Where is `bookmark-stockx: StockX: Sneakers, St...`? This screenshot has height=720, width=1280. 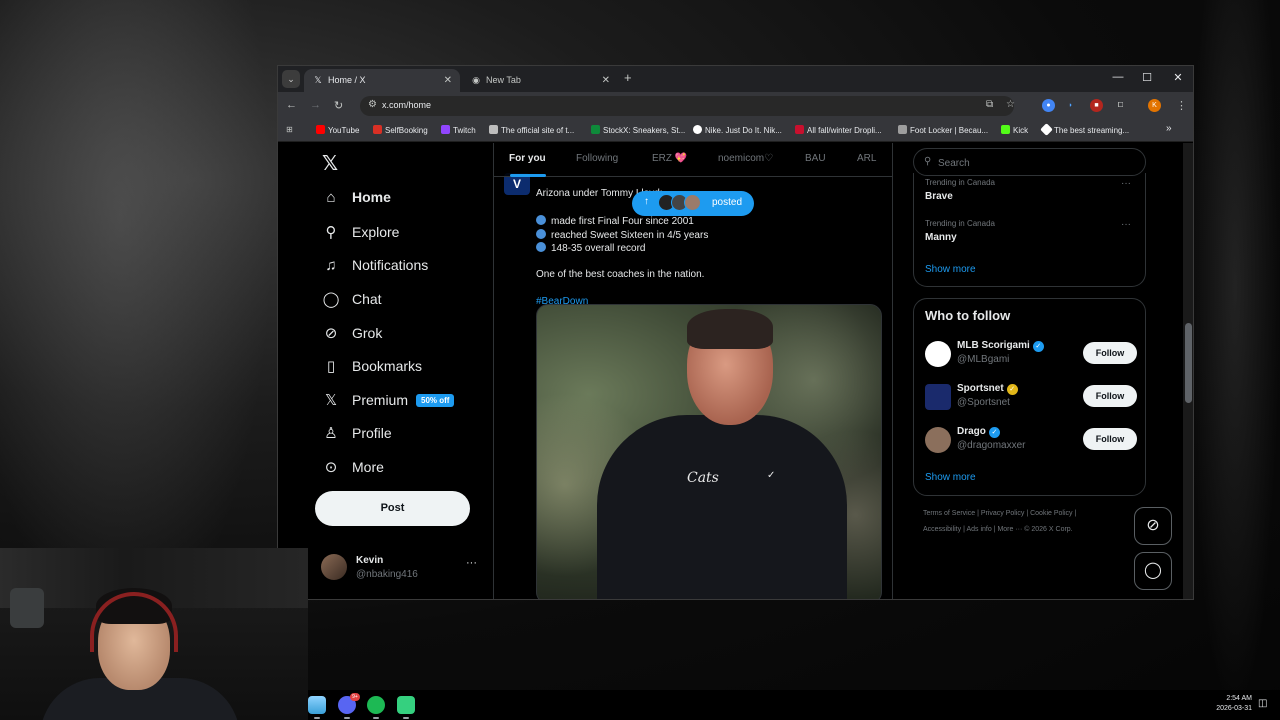 bookmark-stockx: StockX: Sneakers, St... is located at coordinates (638, 130).